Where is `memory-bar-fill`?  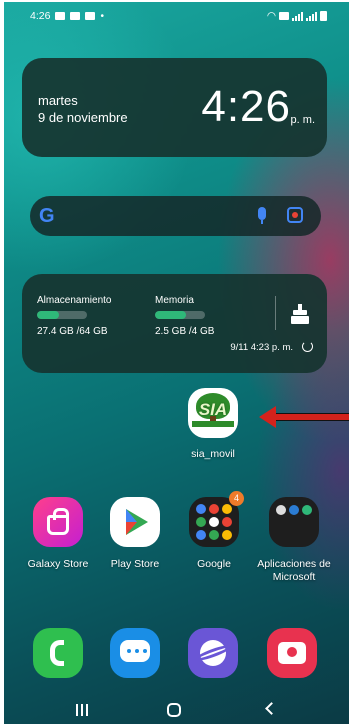
memory-bar-fill is located at coordinates (170, 315).